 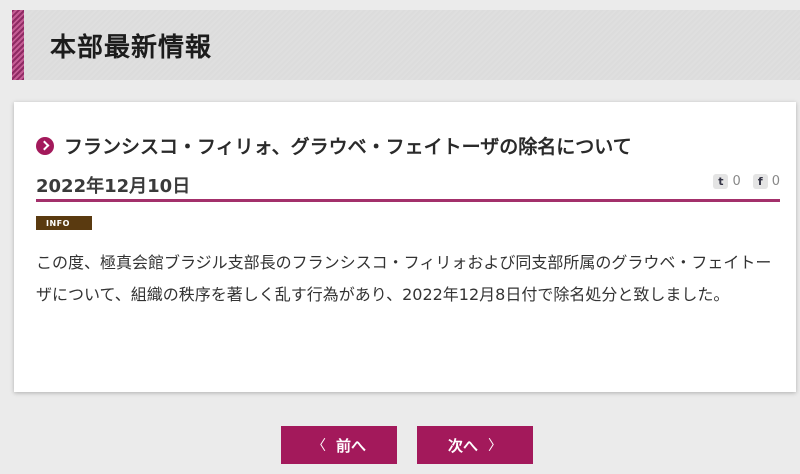 What do you see at coordinates (408, 185) in the screenshot?
I see `article-meta-row: 2022年12月10日 t 0 f 0` at bounding box center [408, 185].